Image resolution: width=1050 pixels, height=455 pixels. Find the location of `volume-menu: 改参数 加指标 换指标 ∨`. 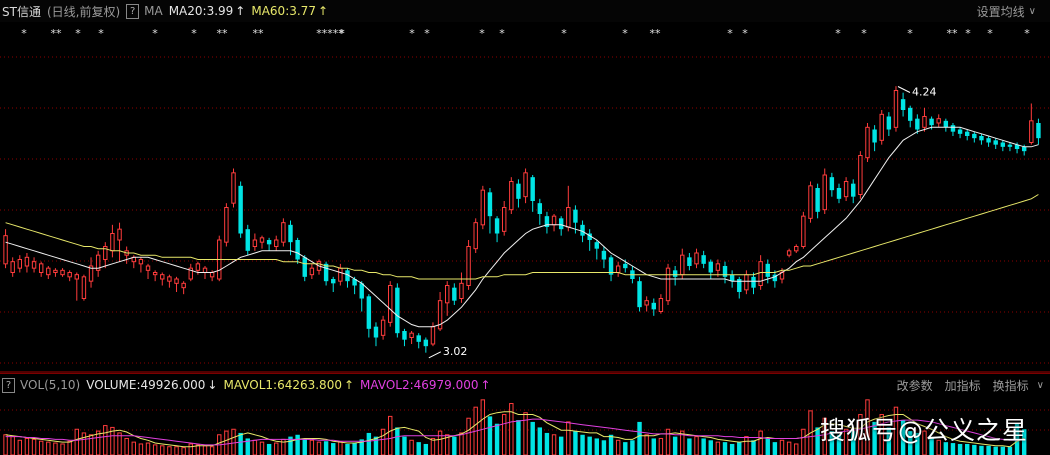

volume-menu: 改参数 加指标 换指标 ∨ is located at coordinates (964, 385).